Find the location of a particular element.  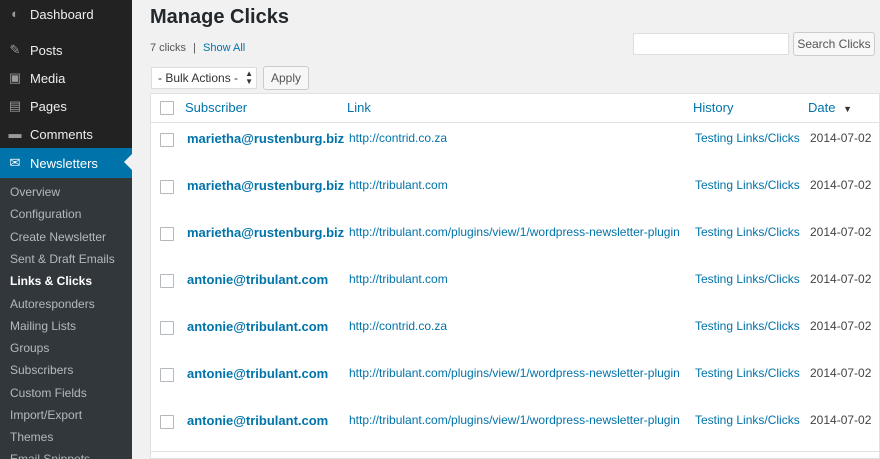

submenu-item-subscribers: Subscribers is located at coordinates (41, 370).